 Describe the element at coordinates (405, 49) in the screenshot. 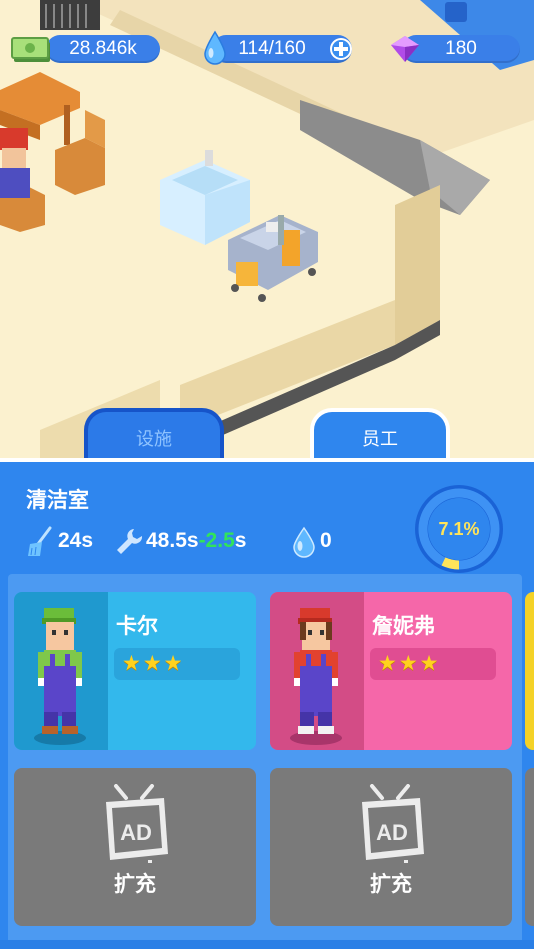

I see `gem-icon` at that location.